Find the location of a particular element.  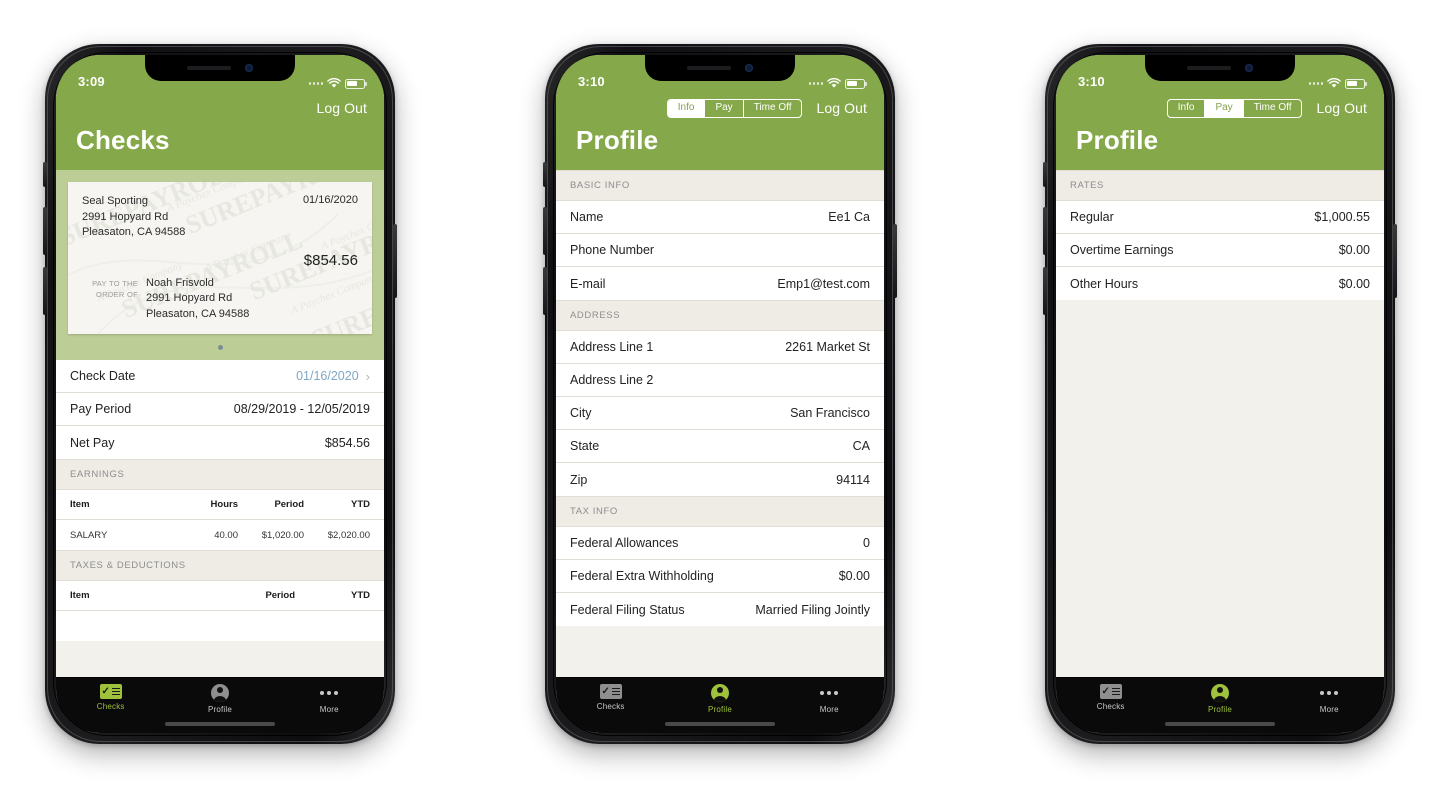

check-company-city: Pleasaton, CA 94588 is located at coordinates (134, 232).